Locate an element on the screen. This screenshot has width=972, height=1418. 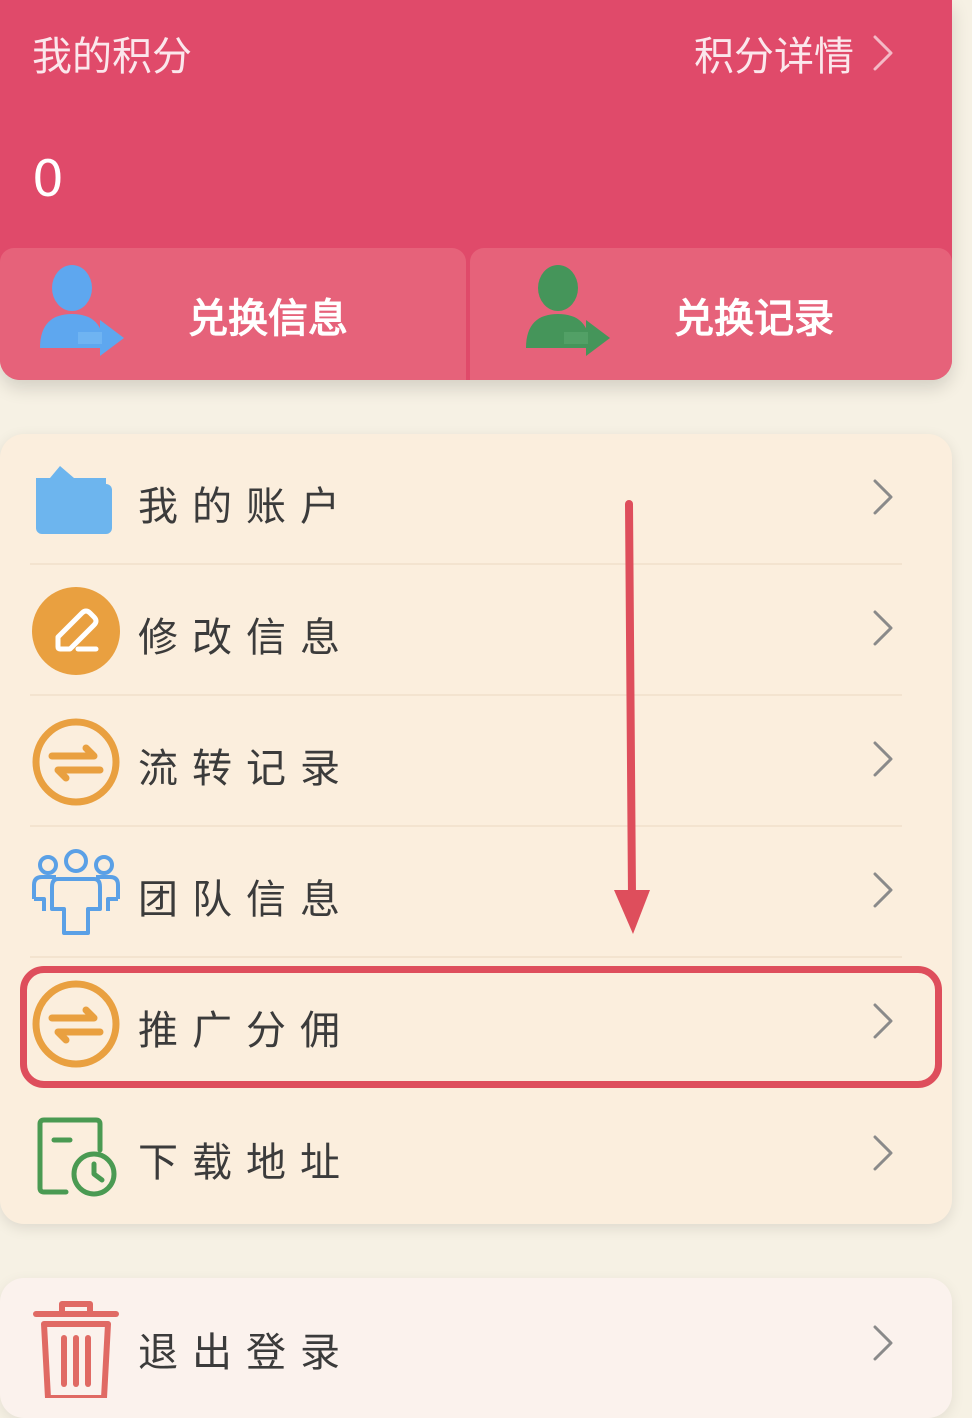
points-title: 我的积分 is located at coordinates (112, 57).